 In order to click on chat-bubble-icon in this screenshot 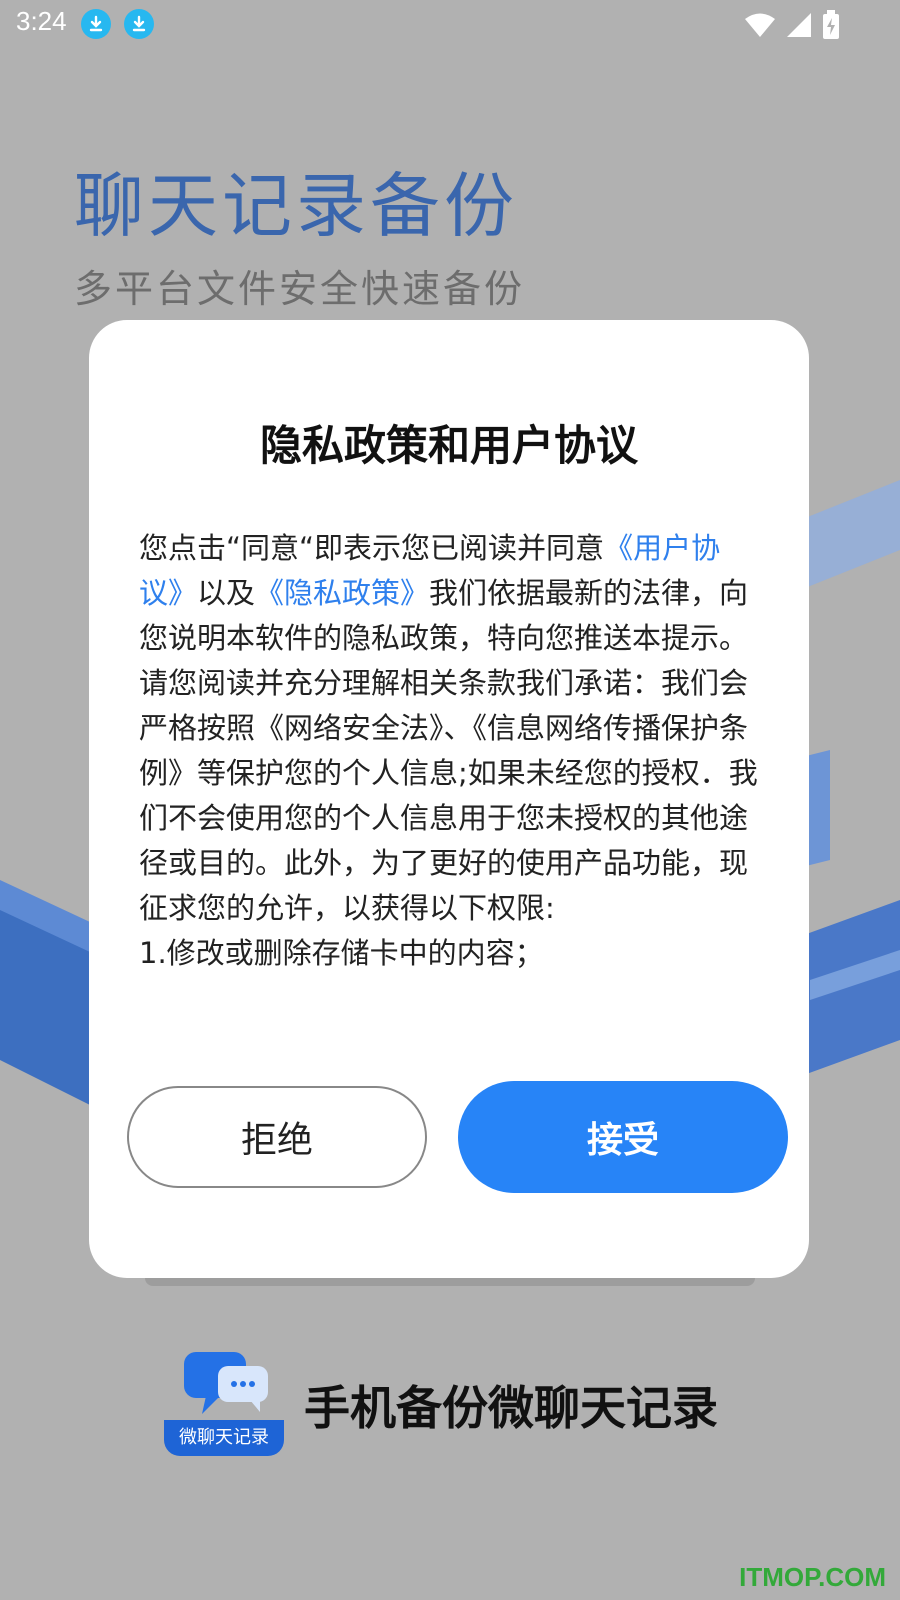, I will do `click(226, 1383)`.